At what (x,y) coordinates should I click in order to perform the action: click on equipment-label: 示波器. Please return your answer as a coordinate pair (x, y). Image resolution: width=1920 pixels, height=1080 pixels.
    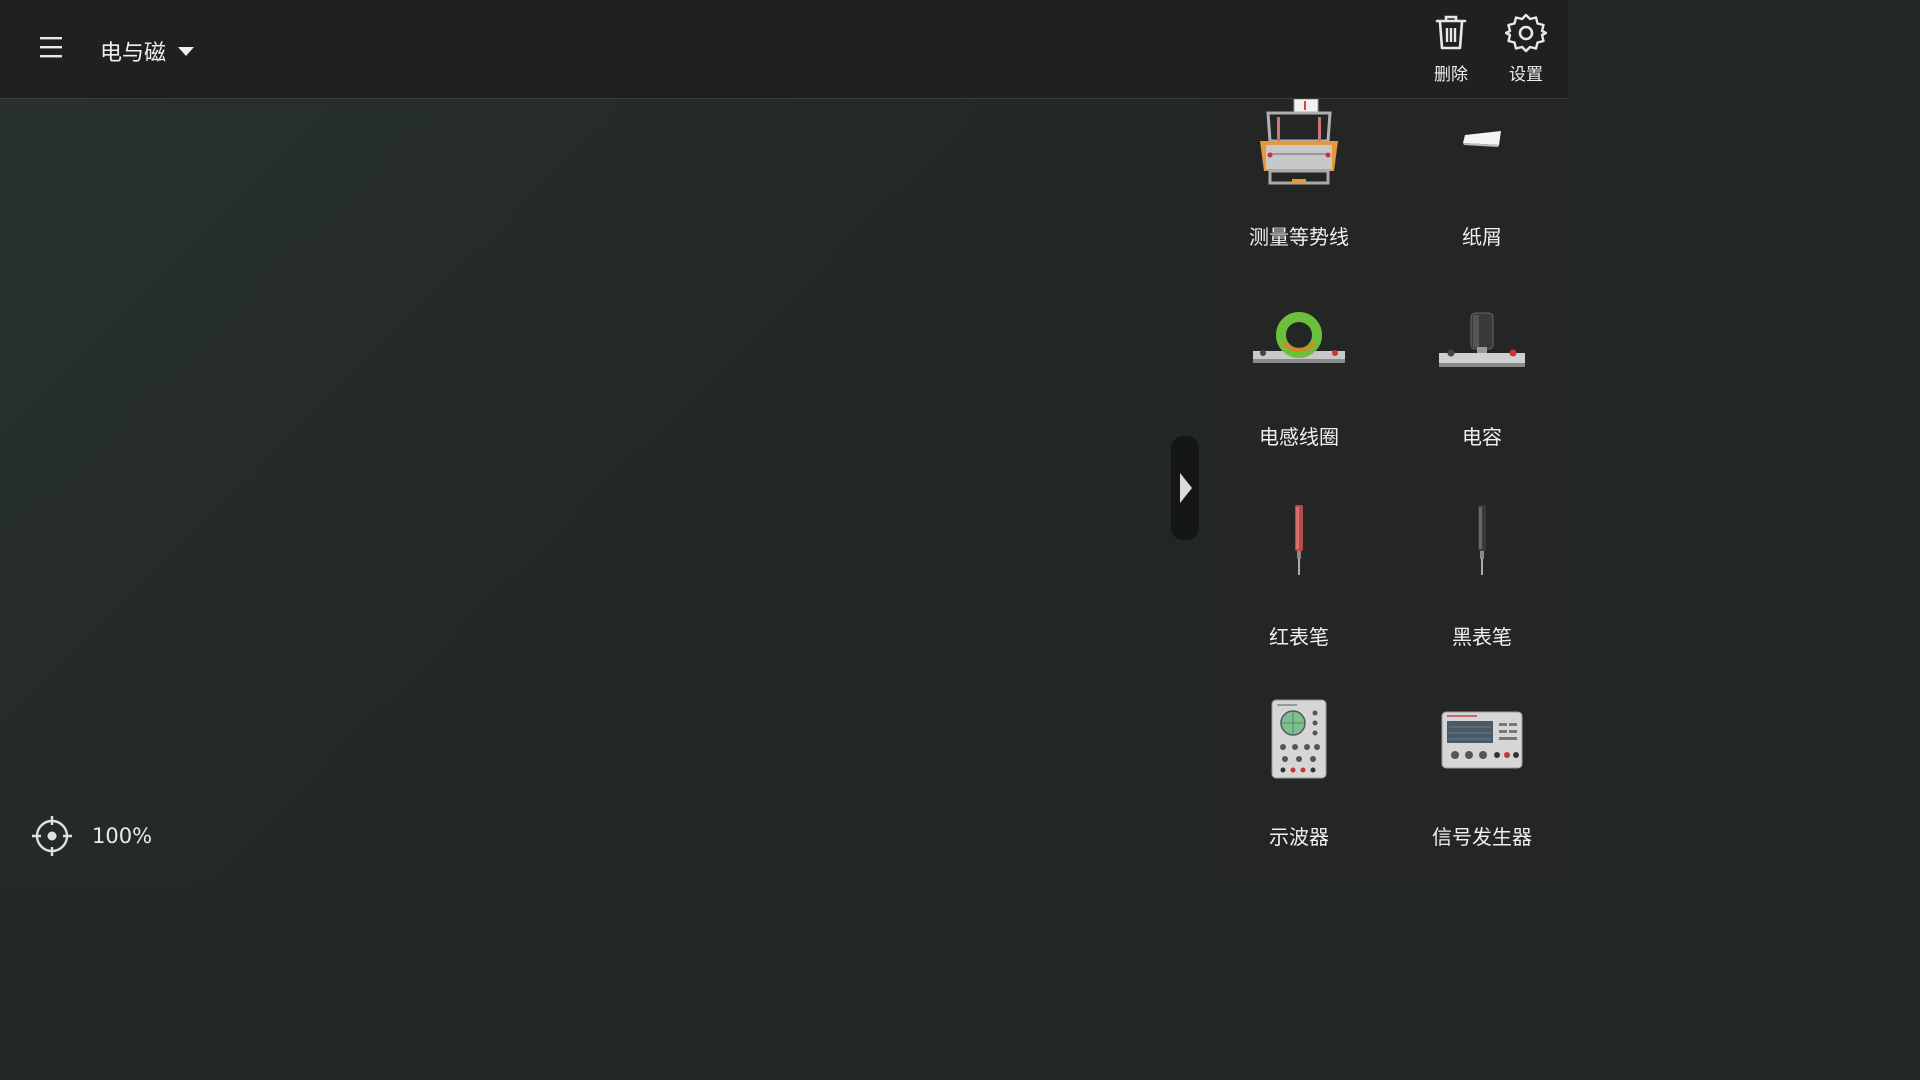
    Looking at the image, I should click on (1299, 837).